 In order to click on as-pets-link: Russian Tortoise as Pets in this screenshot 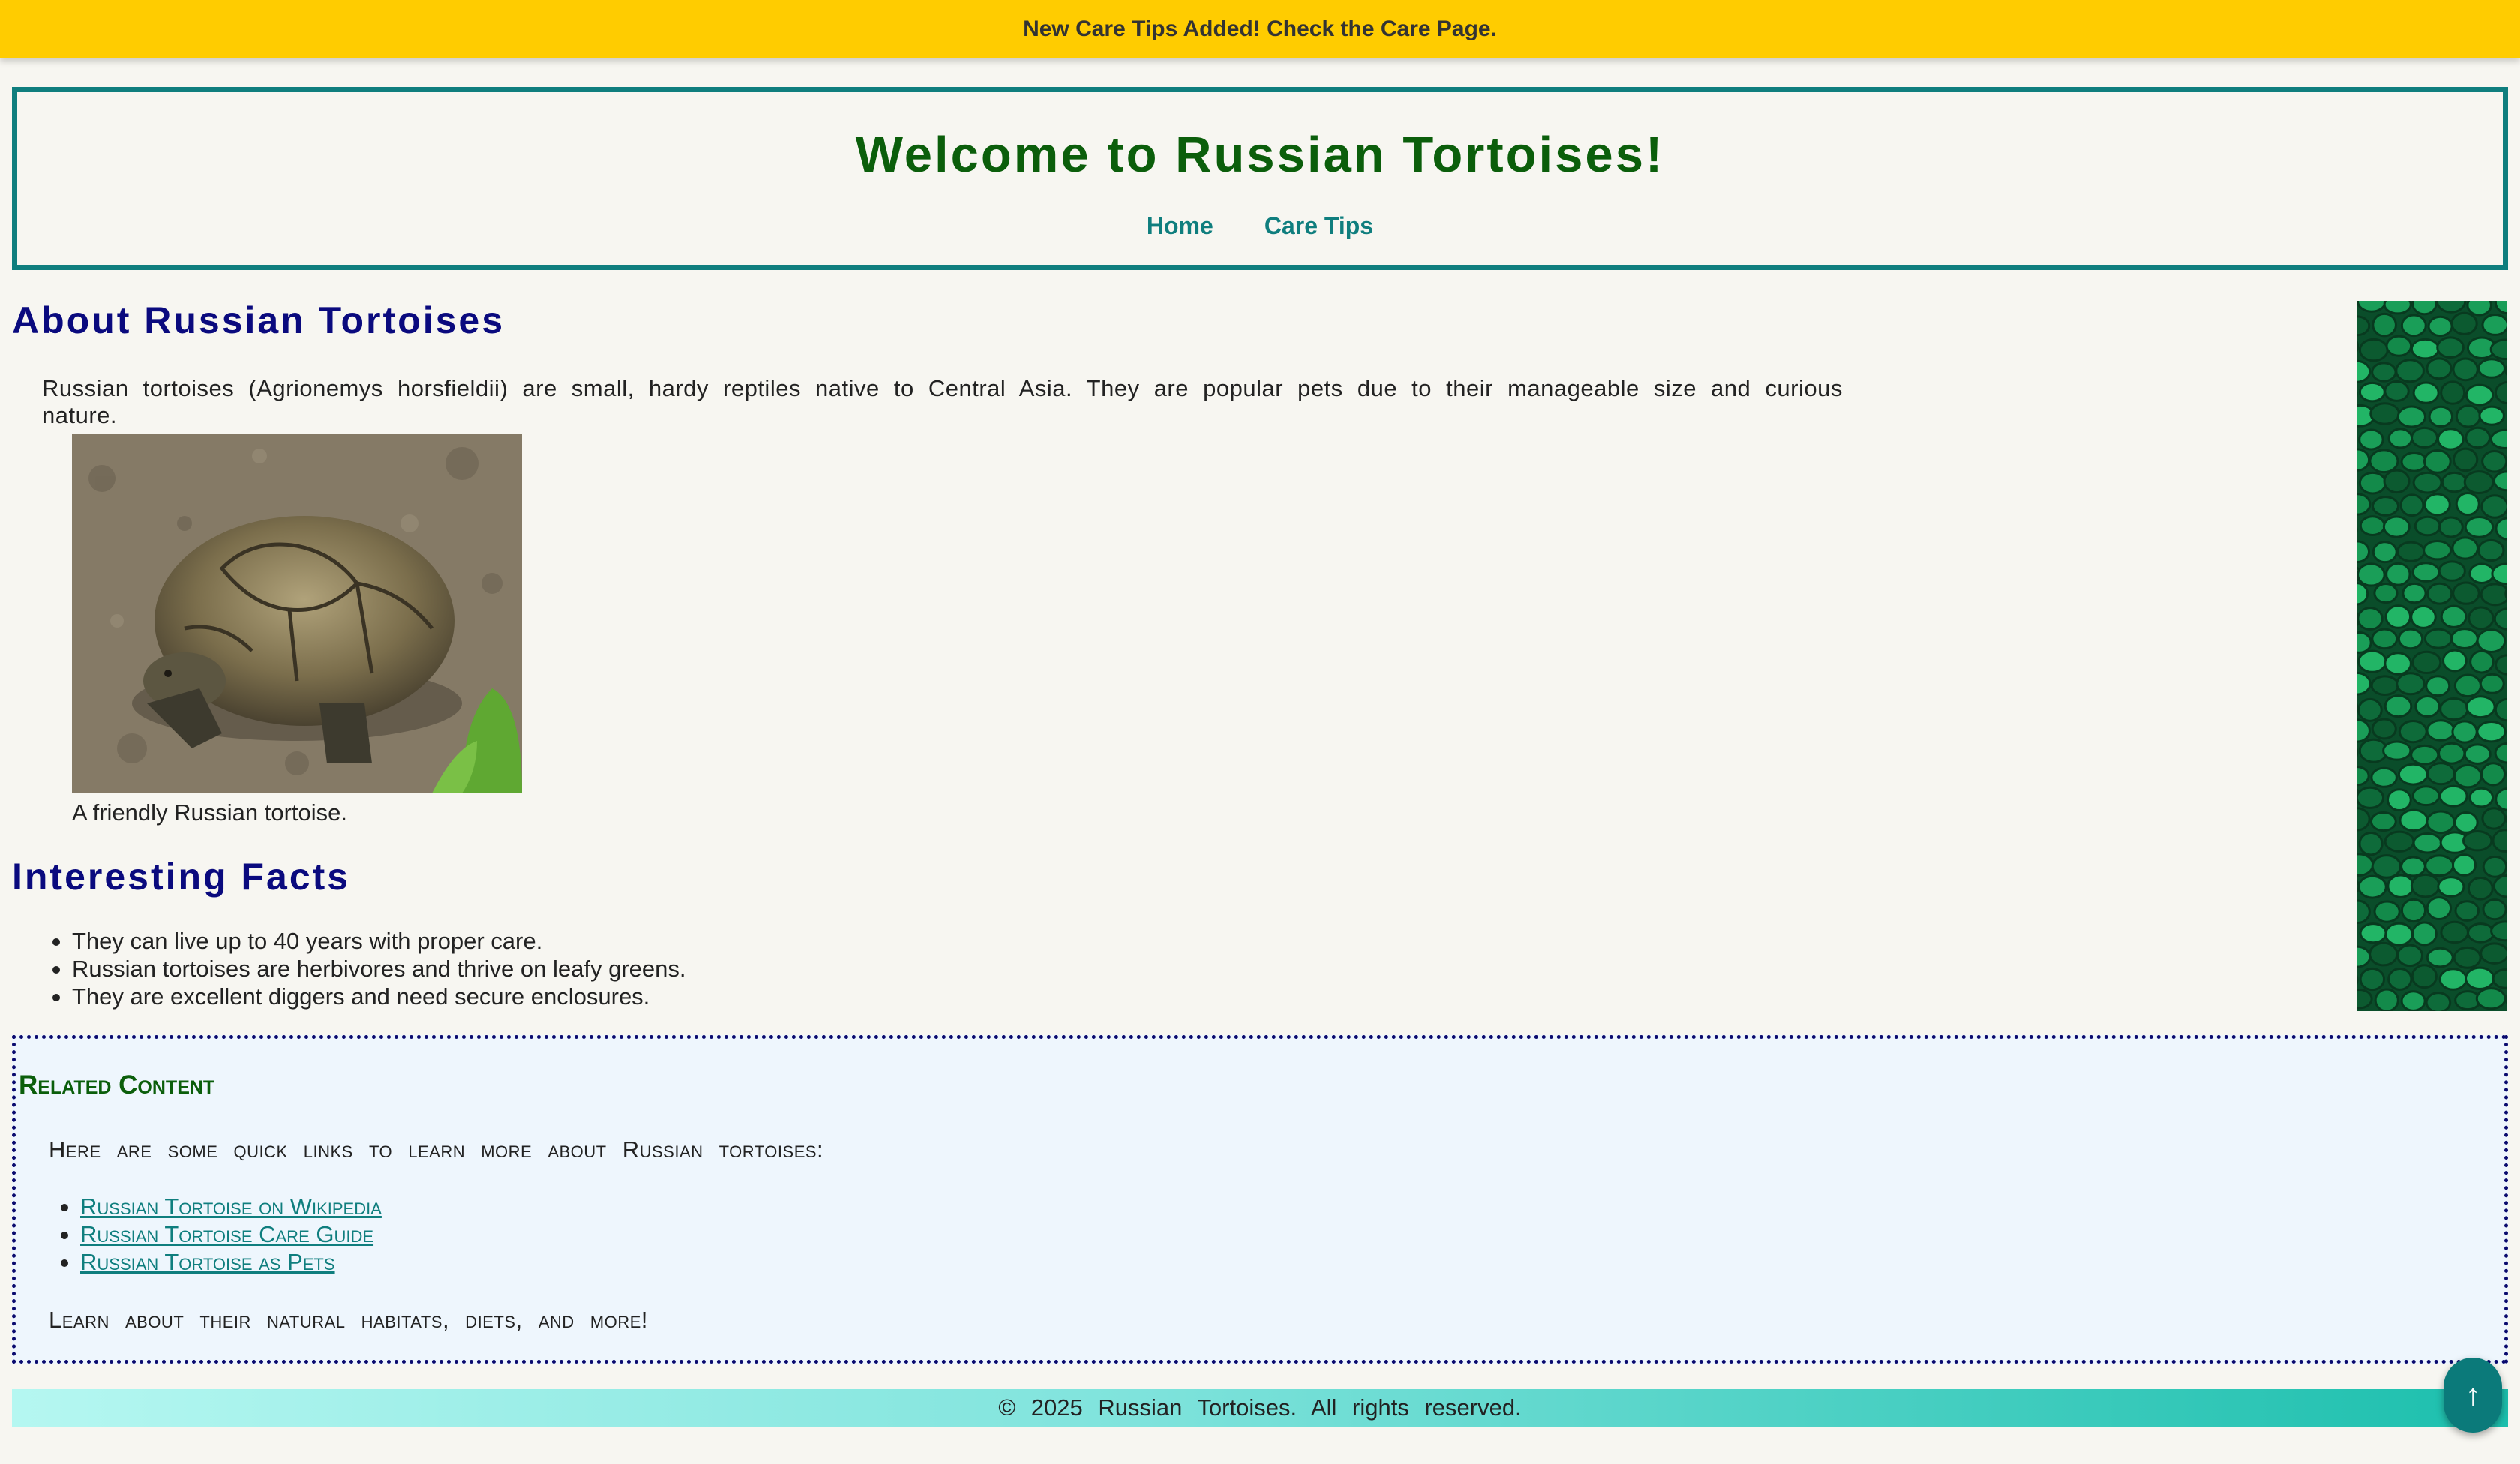, I will do `click(207, 1262)`.